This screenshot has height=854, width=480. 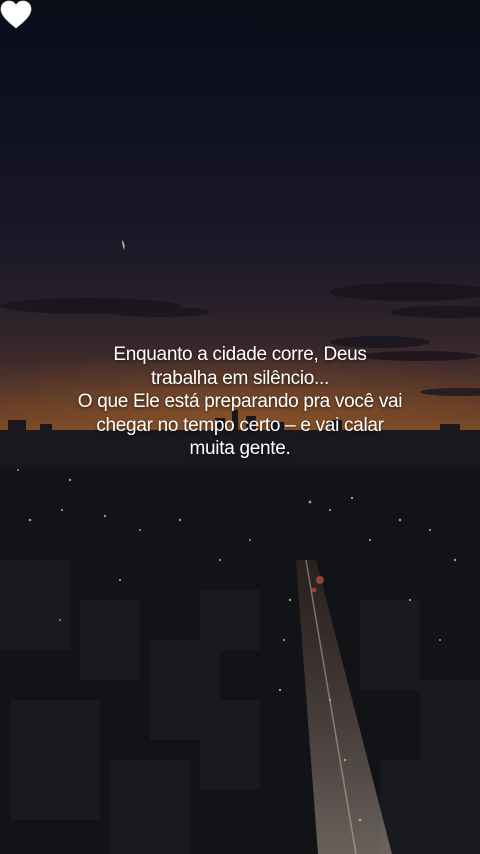 I want to click on caption-line: O que Ele está preparando pra você vai, so click(x=240, y=401).